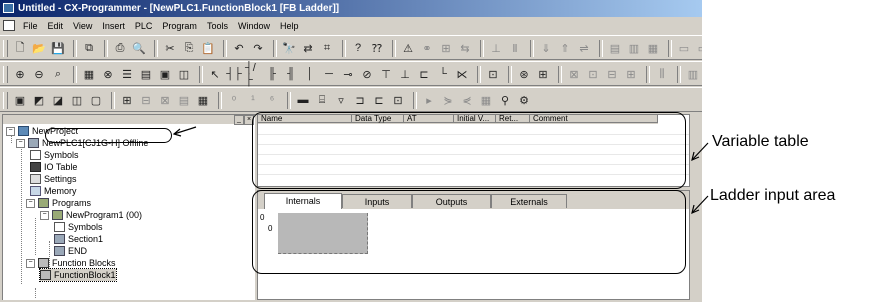 The height and width of the screenshot is (302, 886). What do you see at coordinates (760, 141) in the screenshot?
I see `variable-table-annotation: Variable table` at bounding box center [760, 141].